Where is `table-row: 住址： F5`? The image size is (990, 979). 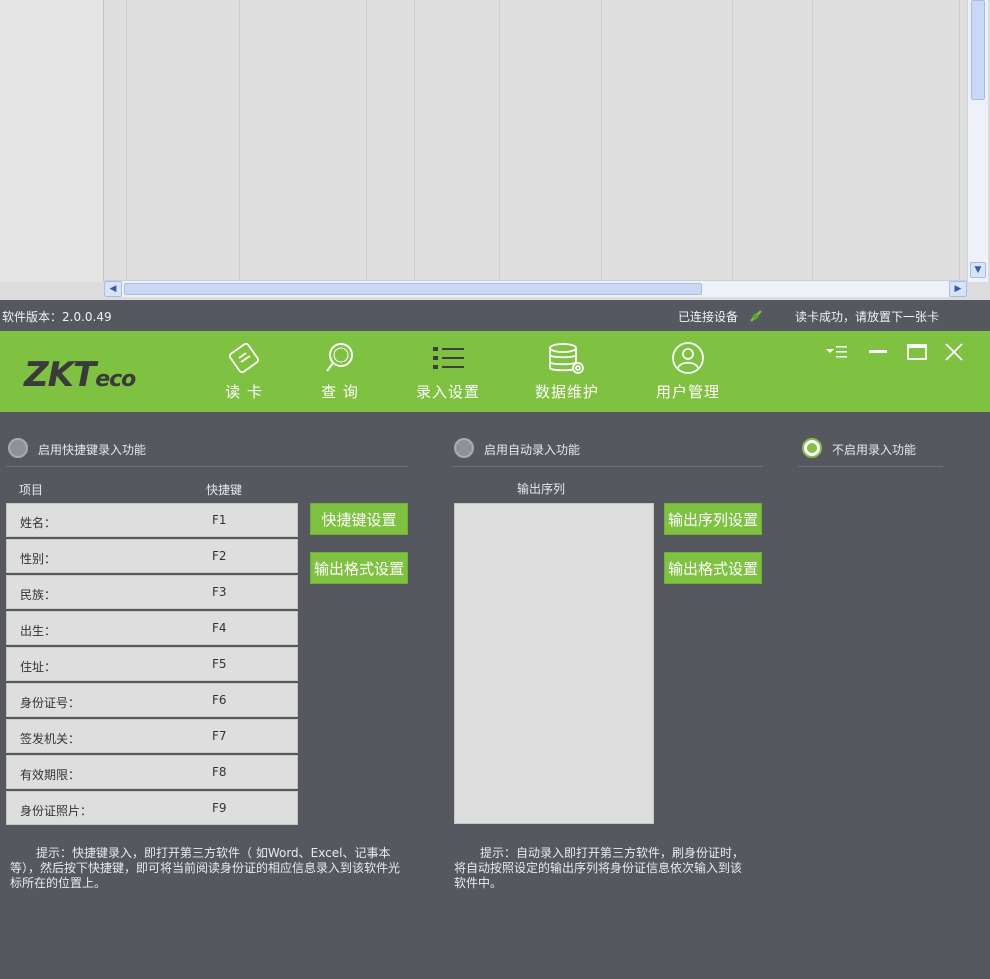
table-row: 住址： F5 is located at coordinates (152, 664).